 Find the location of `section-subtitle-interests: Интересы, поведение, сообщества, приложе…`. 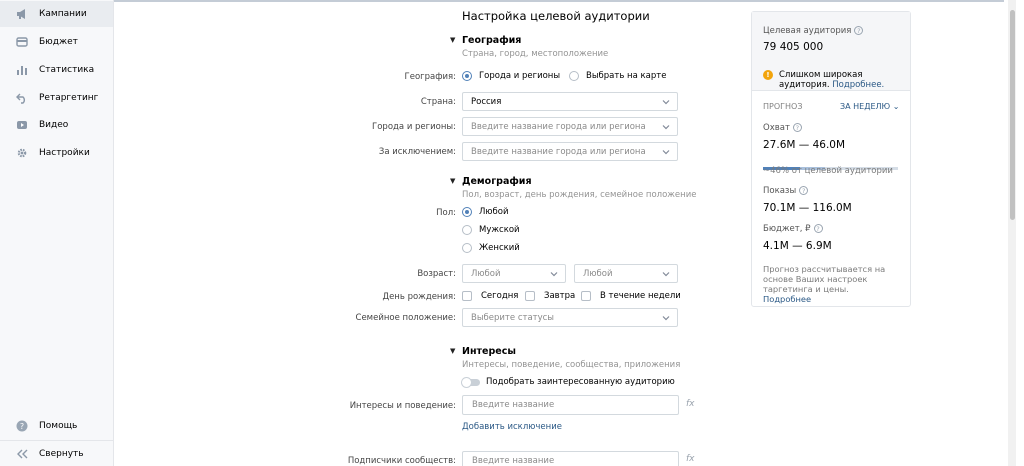

section-subtitle-interests: Интересы, поведение, сообщества, приложе… is located at coordinates (571, 365).